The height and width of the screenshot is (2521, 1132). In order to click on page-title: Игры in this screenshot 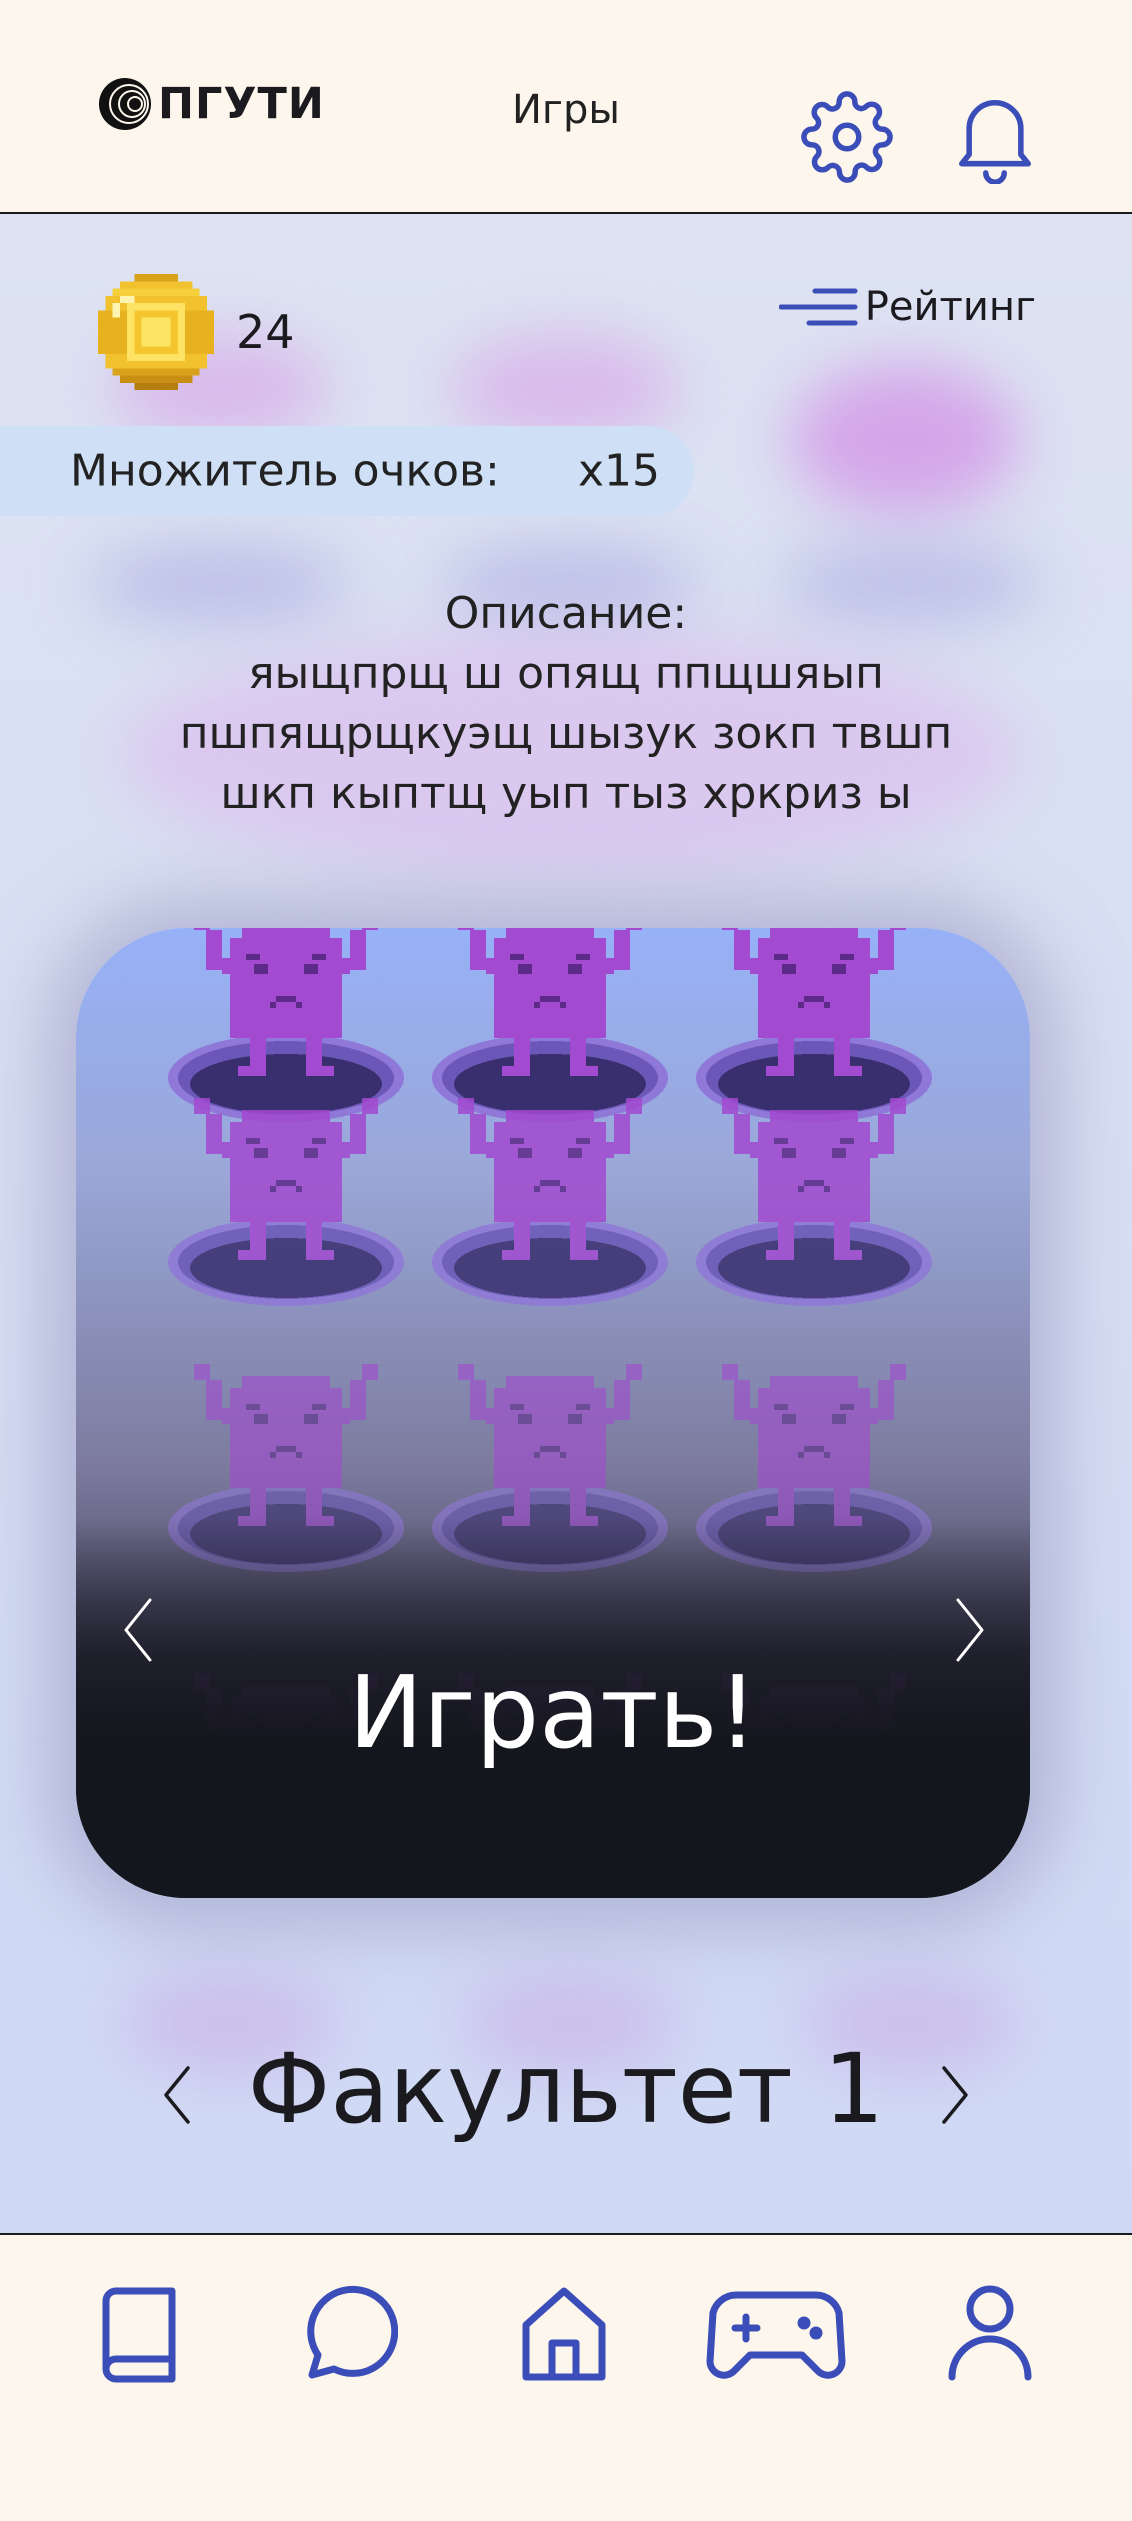, I will do `click(566, 110)`.